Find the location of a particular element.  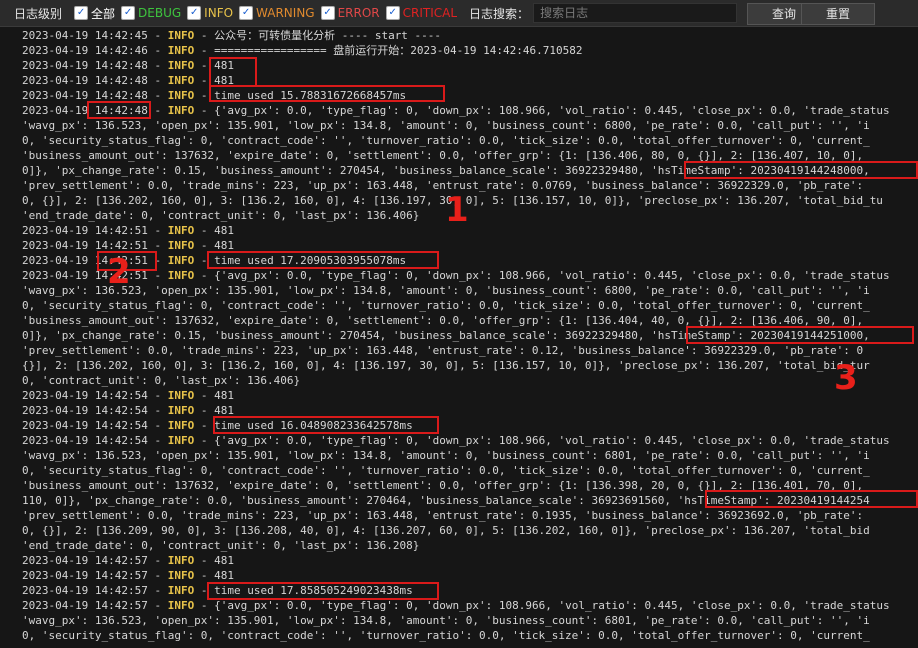

filter-label: WARNING is located at coordinates (285, 13).